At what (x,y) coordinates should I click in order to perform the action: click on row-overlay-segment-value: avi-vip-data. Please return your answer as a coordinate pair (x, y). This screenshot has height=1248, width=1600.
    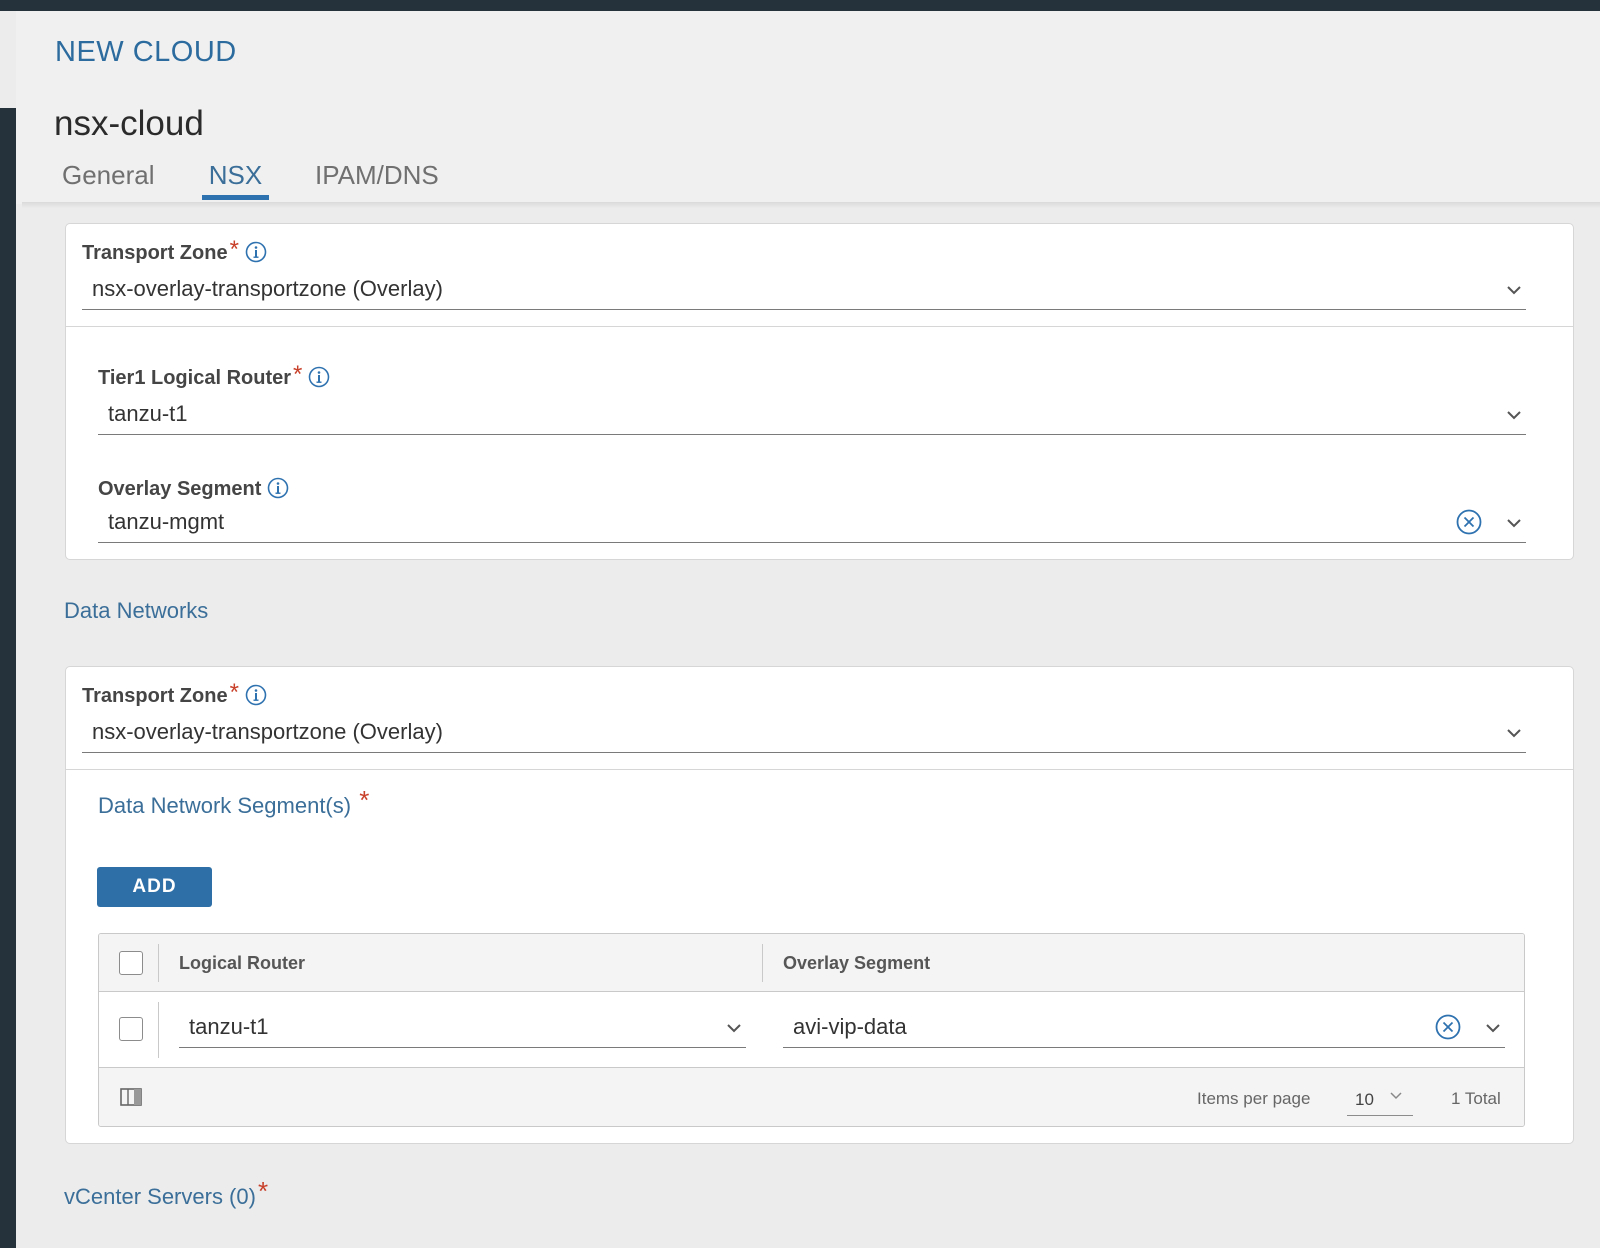
    Looking at the image, I should click on (850, 1026).